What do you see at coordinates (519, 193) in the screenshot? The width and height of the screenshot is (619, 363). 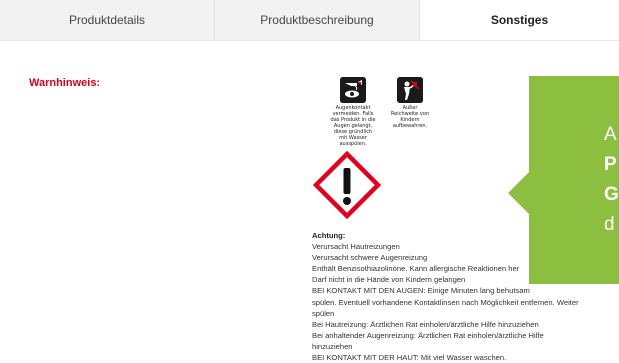 I see `popup-arrow` at bounding box center [519, 193].